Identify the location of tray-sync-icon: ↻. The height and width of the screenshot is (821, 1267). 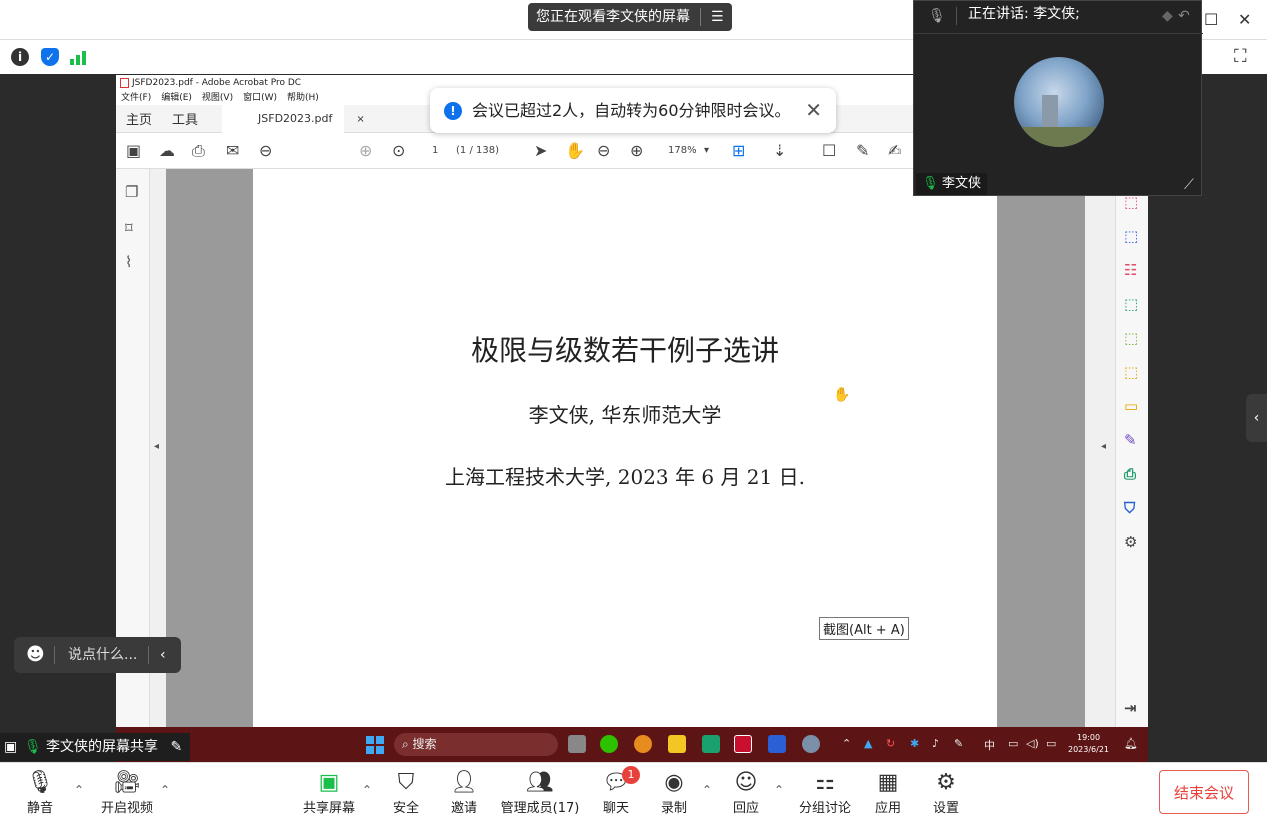
(890, 743).